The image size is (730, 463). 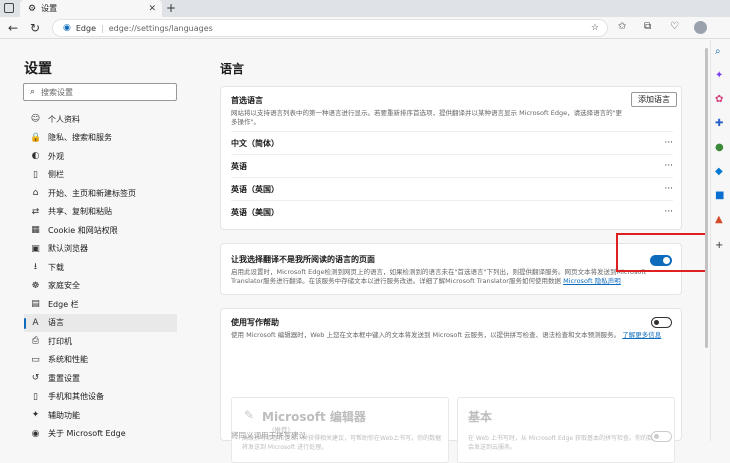 I want to click on language-name: 英语（英国）, so click(x=255, y=189).